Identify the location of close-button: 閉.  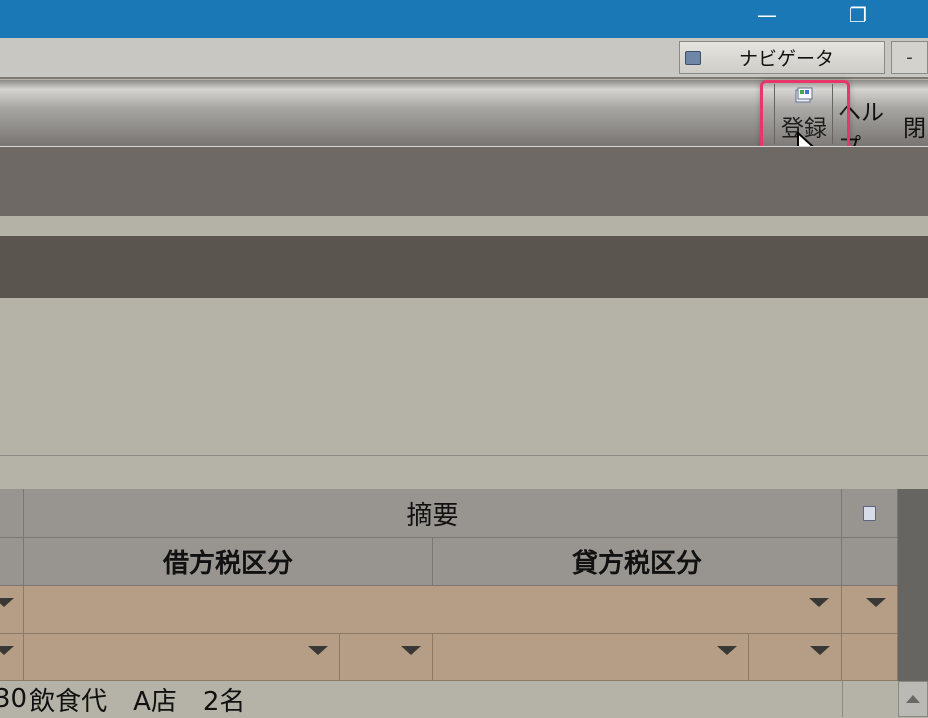
(915, 114).